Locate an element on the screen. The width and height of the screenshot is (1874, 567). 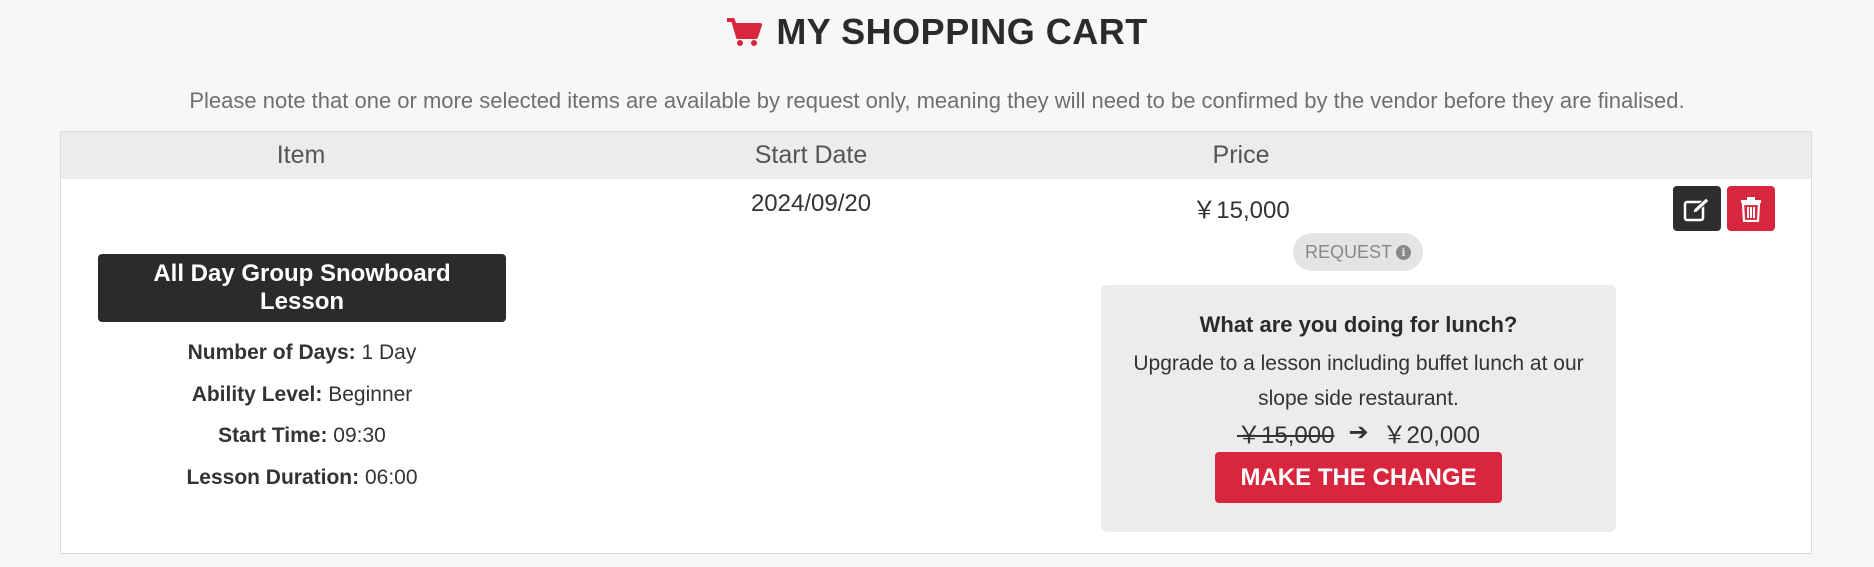
detail-value: 1 Day is located at coordinates (389, 352).